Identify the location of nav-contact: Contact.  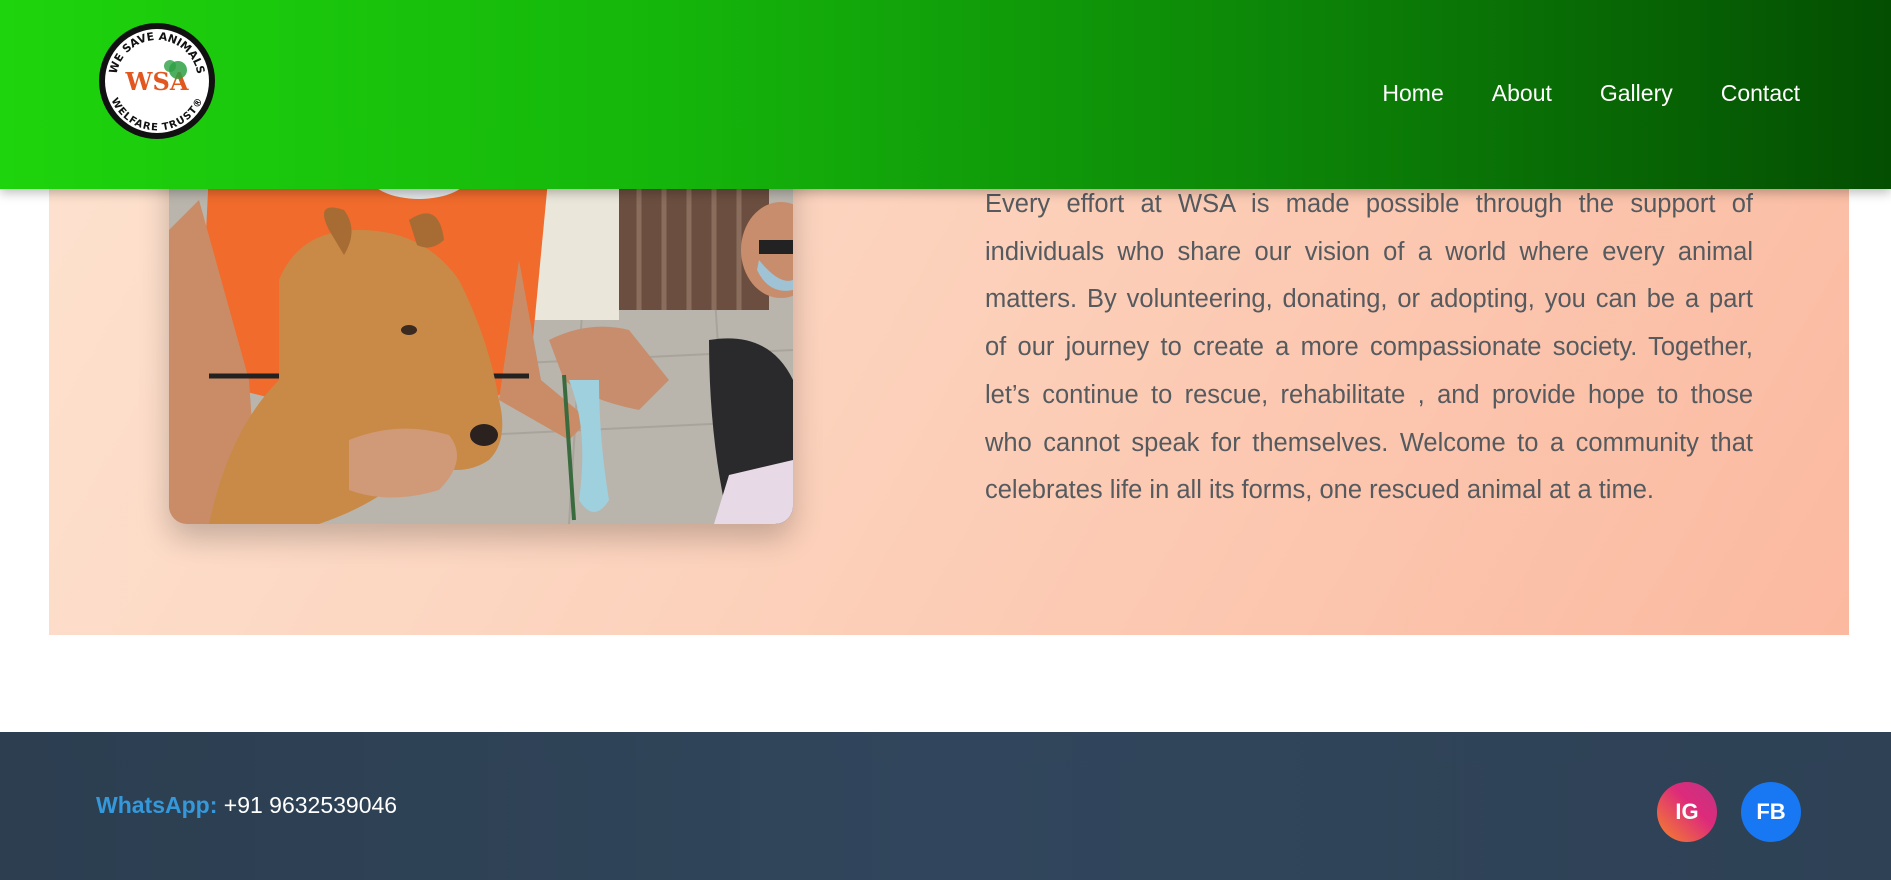
(1760, 93).